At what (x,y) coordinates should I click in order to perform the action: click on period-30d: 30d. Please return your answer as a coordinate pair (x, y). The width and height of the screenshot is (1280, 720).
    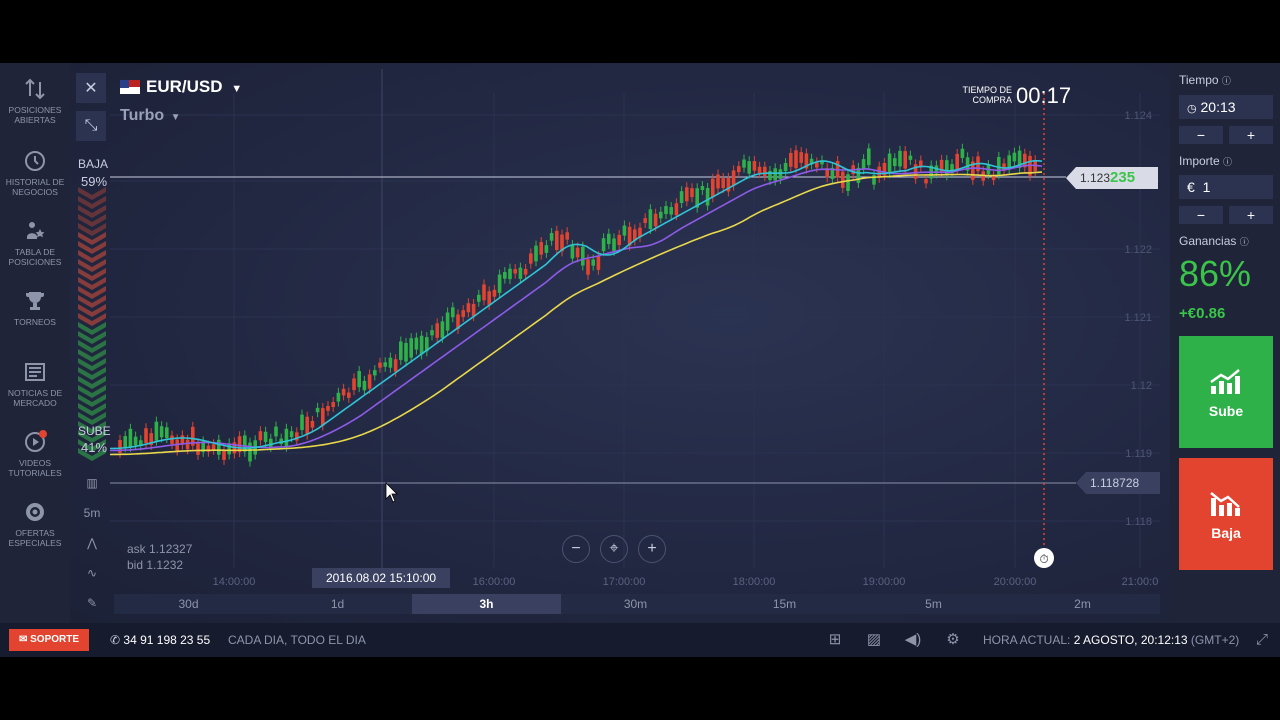
    Looking at the image, I should click on (188, 604).